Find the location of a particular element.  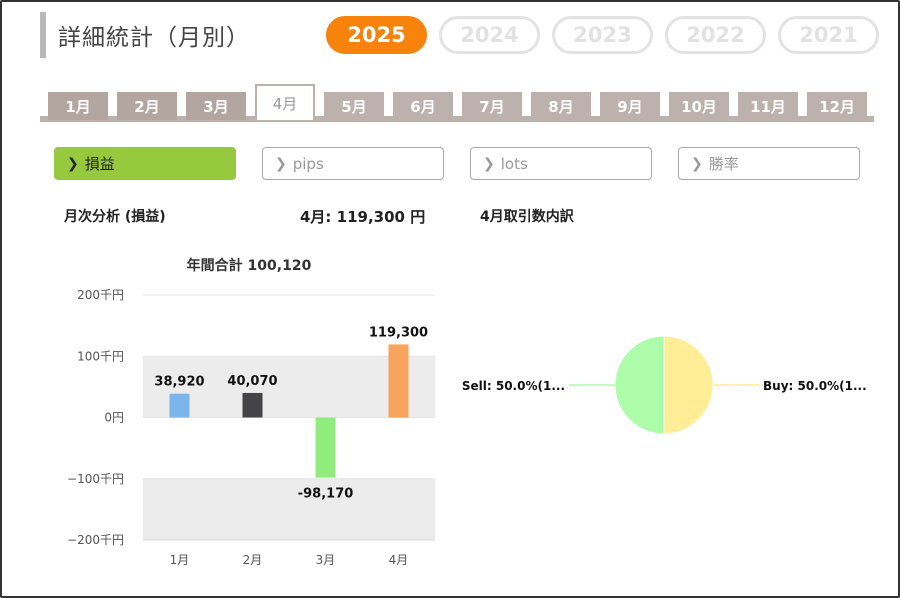

year-button-2022: 2022 is located at coordinates (715, 35).